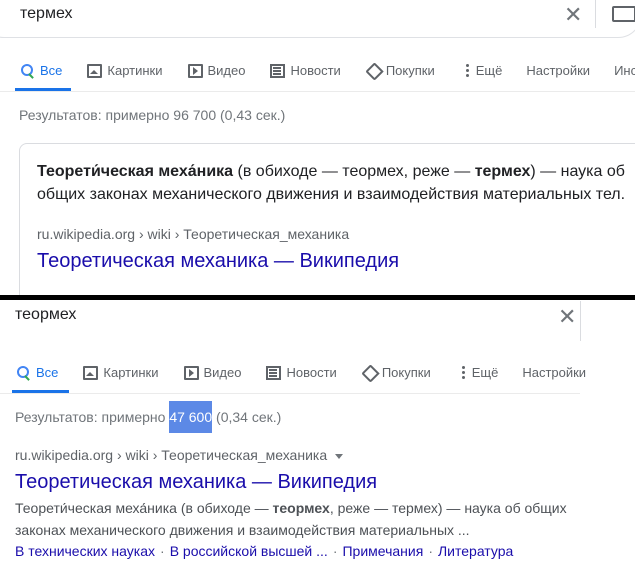 This screenshot has height=571, width=635. What do you see at coordinates (152, 115) in the screenshot?
I see `result-stats: Результатов: примерно 96 700 (0,43 сек.)` at bounding box center [152, 115].